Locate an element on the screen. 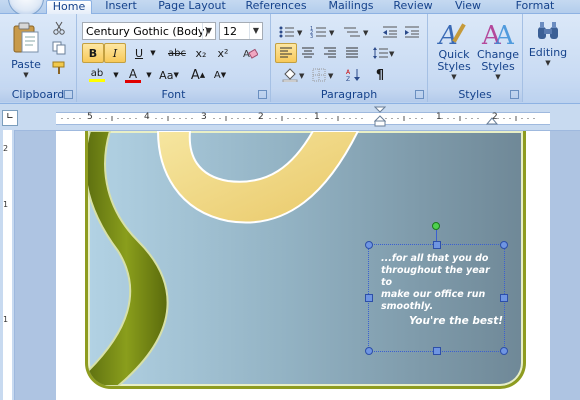 Image resolution: width=580 pixels, height=400 pixels. numbering-icon: 123 ▼ is located at coordinates (322, 32).